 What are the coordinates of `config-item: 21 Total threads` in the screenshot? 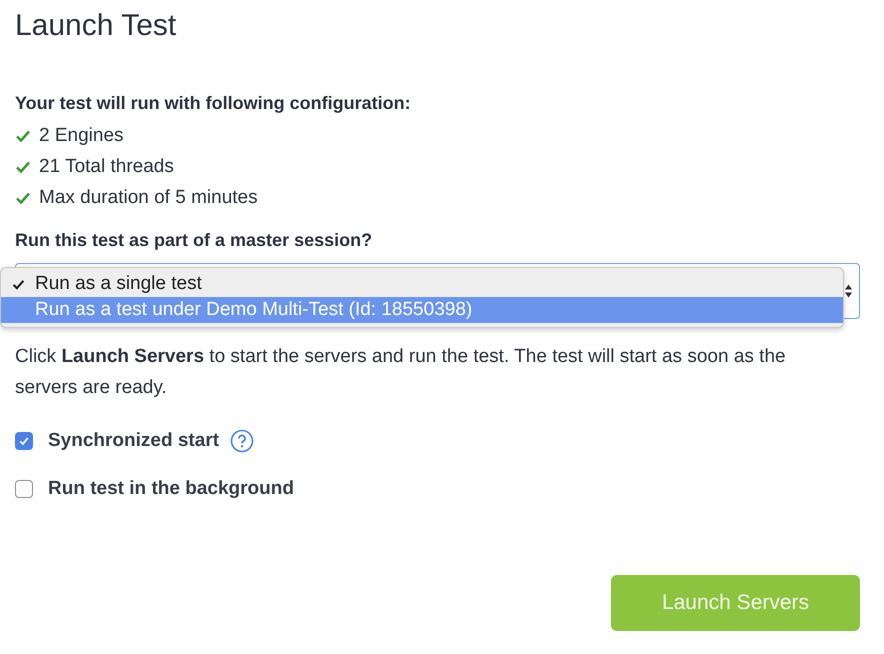 It's located at (106, 167).